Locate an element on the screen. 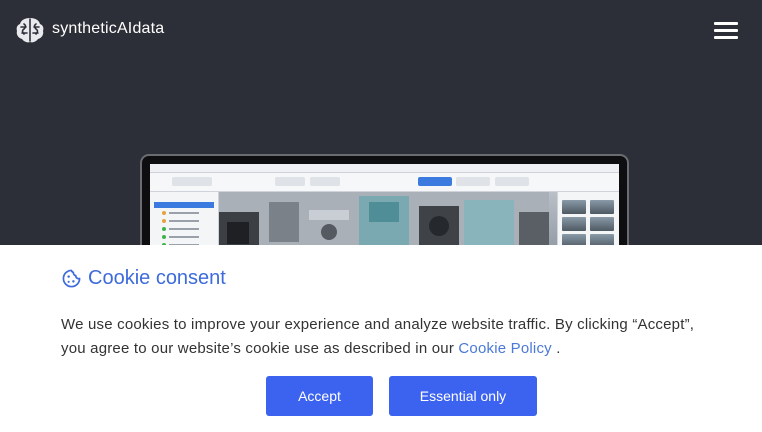 Image resolution: width=762 pixels, height=432 pixels. essential-only-button: Essential only is located at coordinates (463, 396).